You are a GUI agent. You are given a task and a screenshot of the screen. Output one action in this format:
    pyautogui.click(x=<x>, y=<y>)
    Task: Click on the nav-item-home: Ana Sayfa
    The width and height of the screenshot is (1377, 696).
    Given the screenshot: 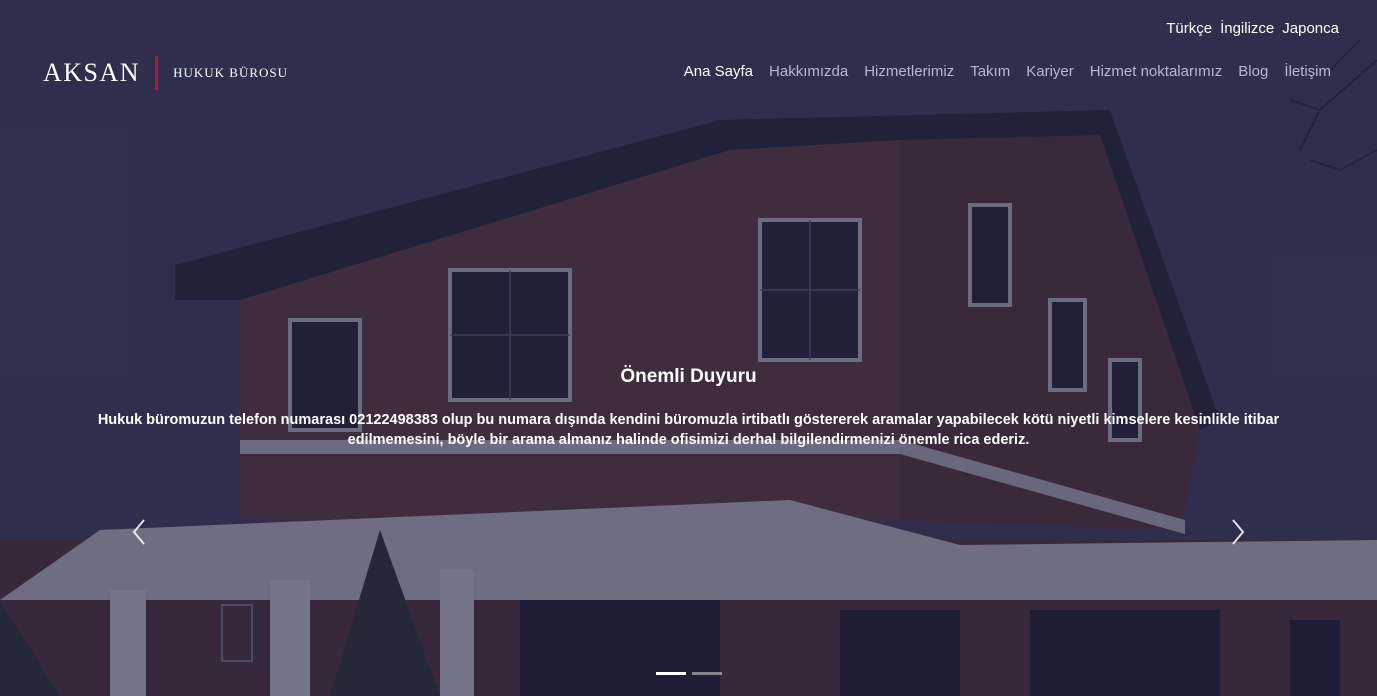 What is the action you would take?
    pyautogui.click(x=718, y=71)
    